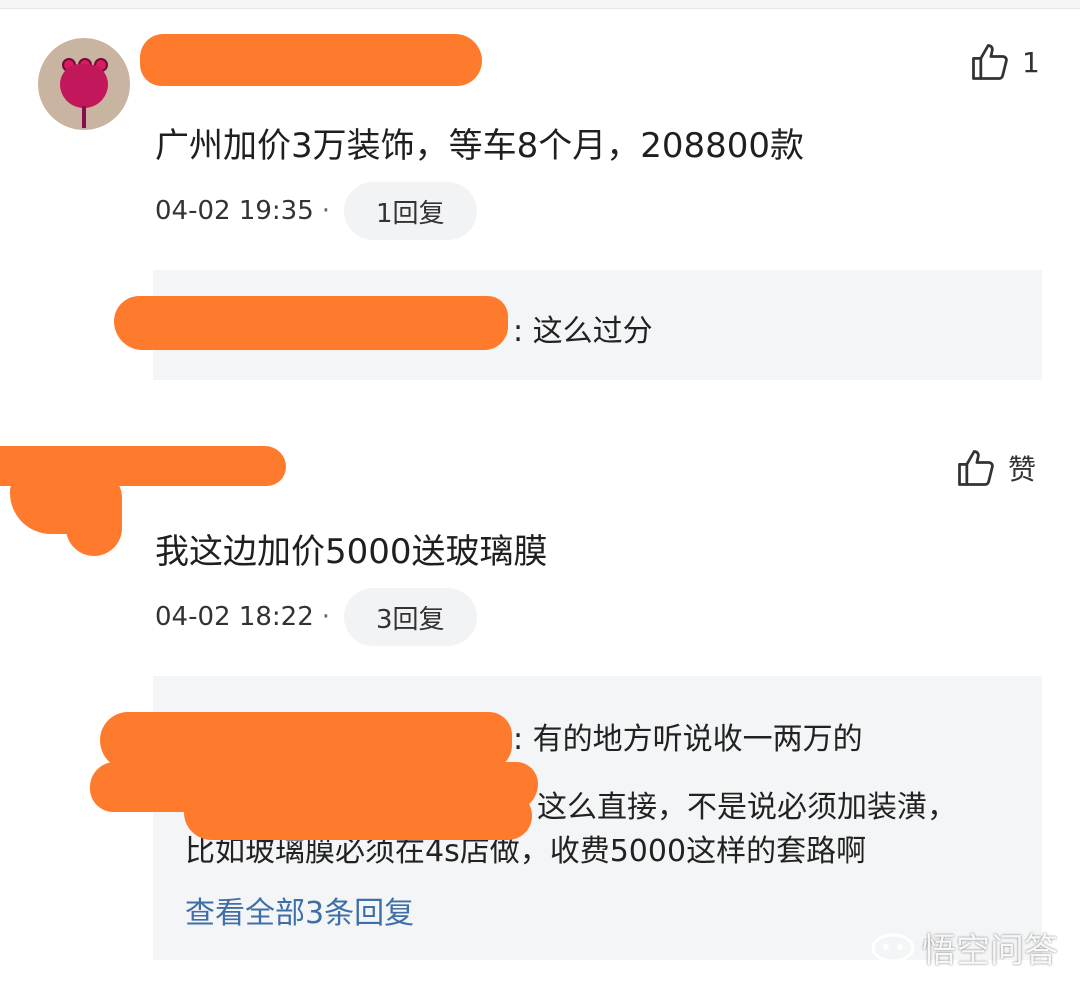 The image size is (1080, 990). Describe the element at coordinates (234, 617) in the screenshot. I see `comment-time: 04-02 18:22` at that location.